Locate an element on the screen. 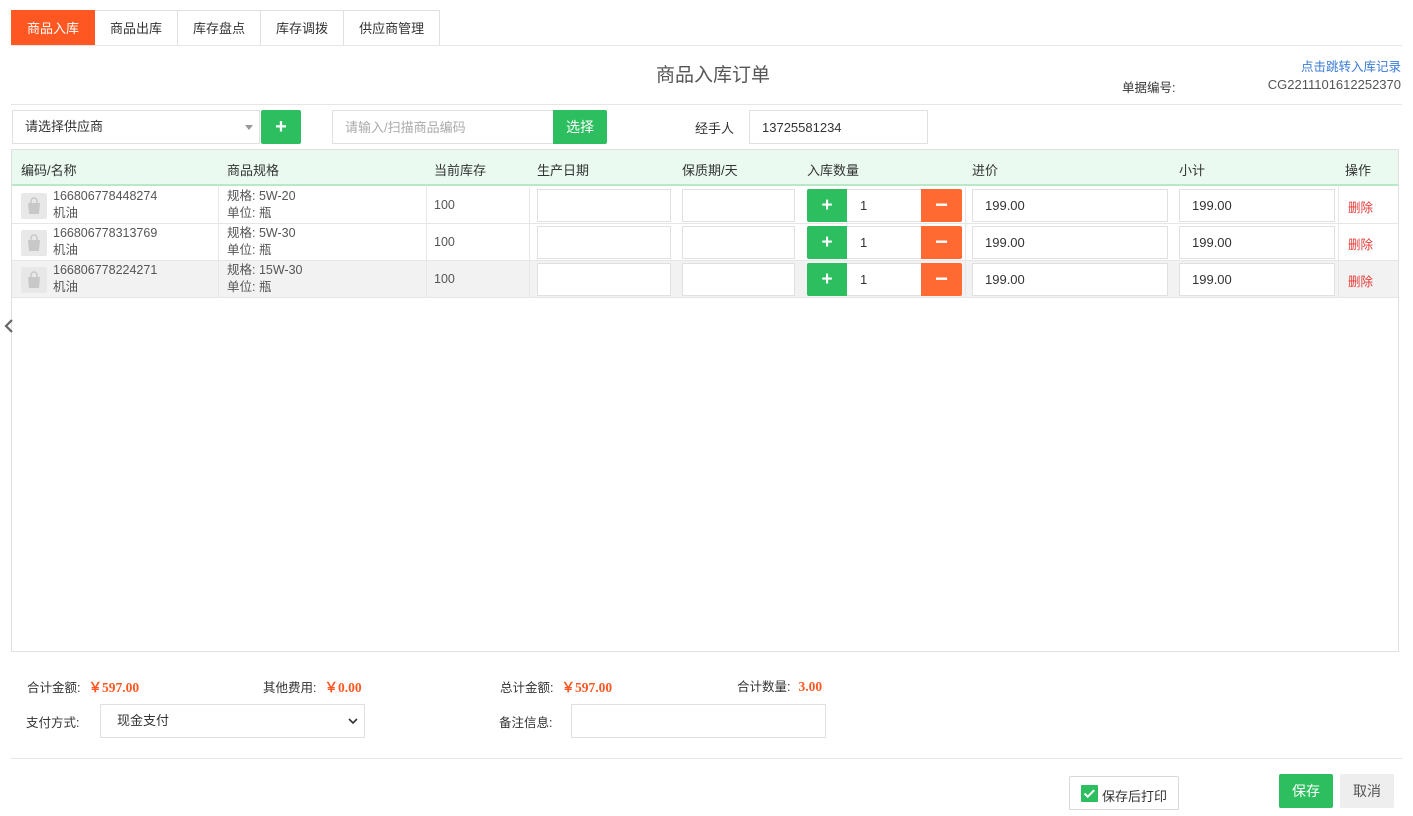  footer-divider is located at coordinates (706, 758).